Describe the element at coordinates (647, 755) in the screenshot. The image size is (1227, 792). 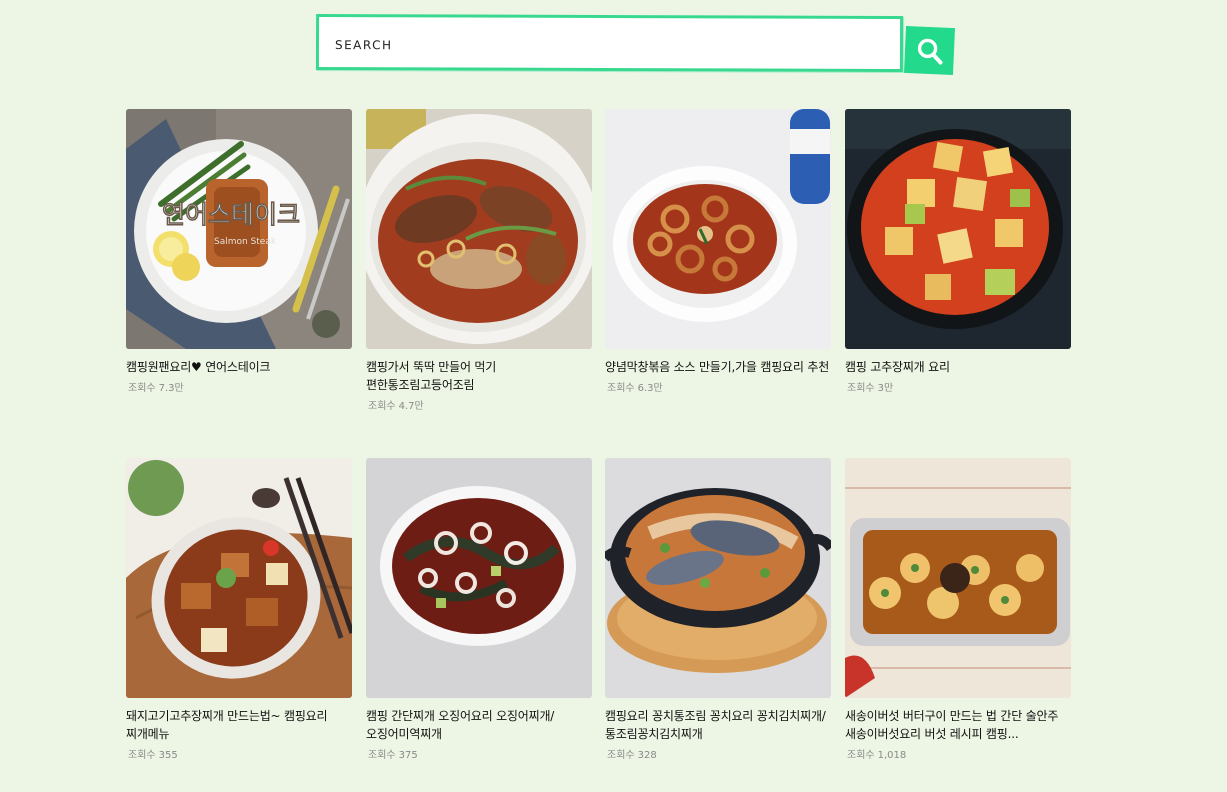
I see `views-count: 328` at that location.